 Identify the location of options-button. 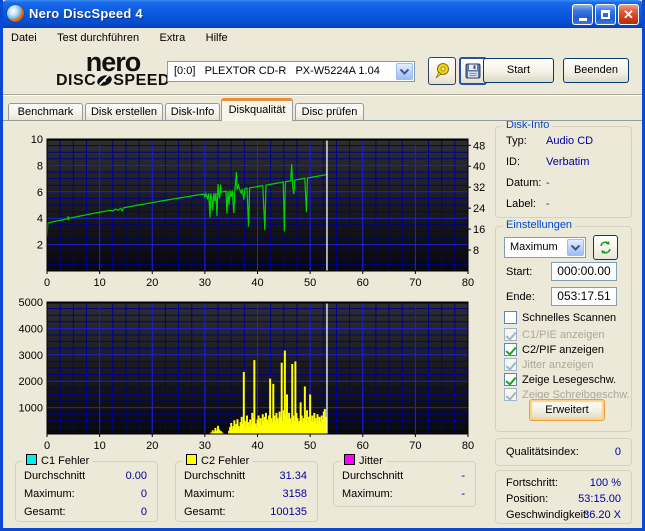
(442, 71).